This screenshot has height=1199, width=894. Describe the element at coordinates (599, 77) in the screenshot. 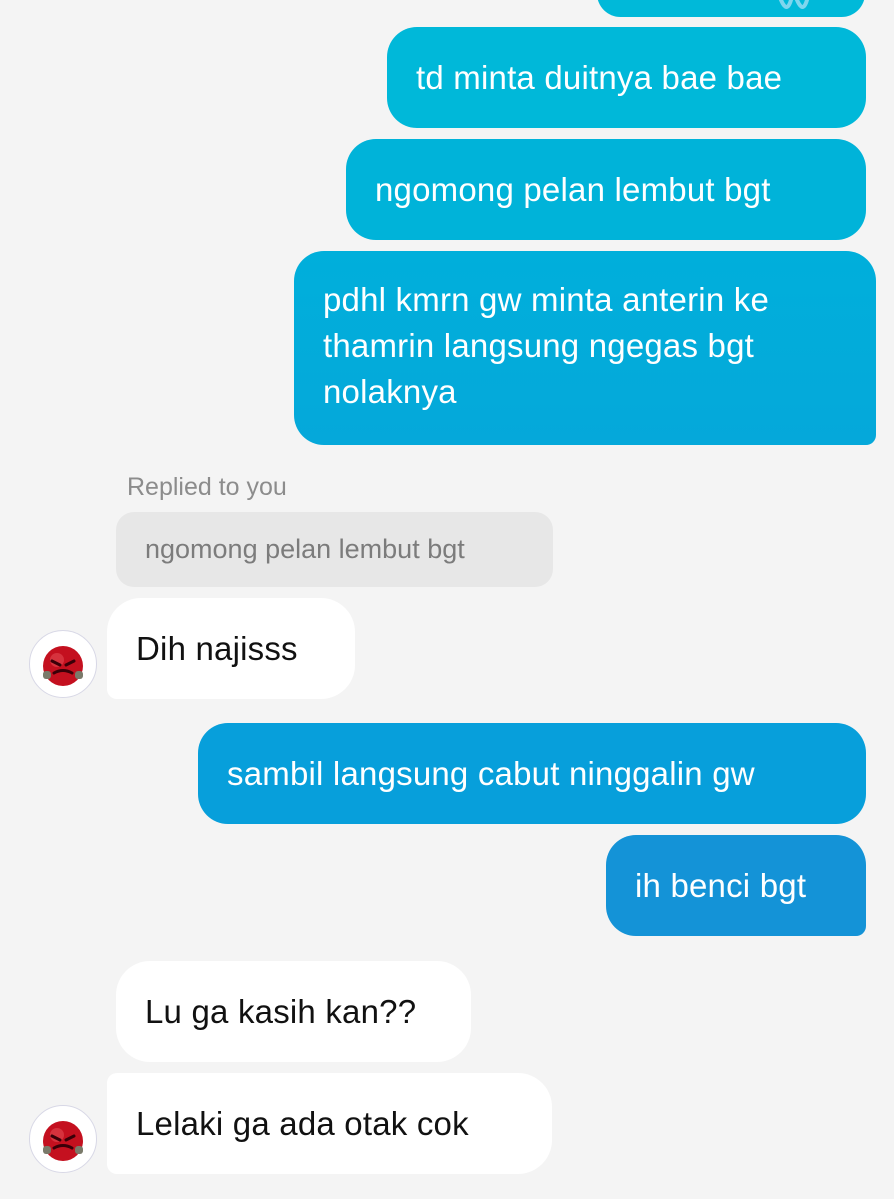

I see `message-text: td minta duitnya bae bae` at that location.